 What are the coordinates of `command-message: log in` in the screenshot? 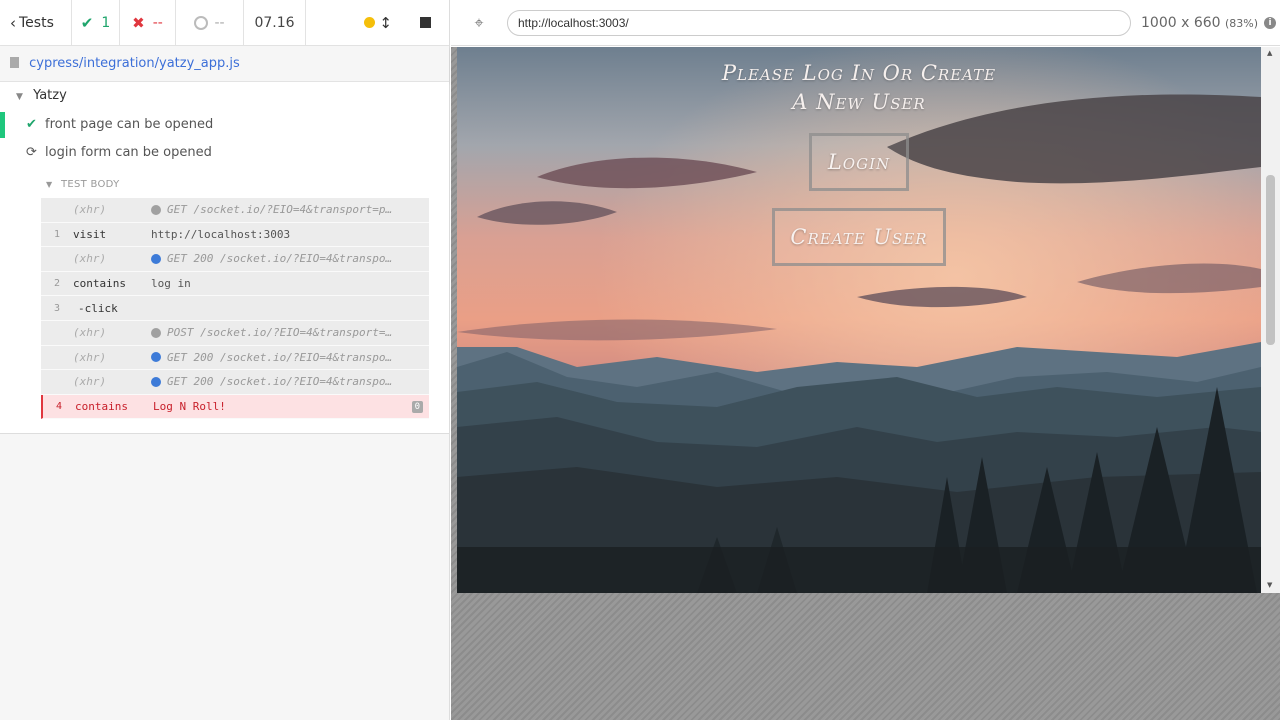 It's located at (171, 284).